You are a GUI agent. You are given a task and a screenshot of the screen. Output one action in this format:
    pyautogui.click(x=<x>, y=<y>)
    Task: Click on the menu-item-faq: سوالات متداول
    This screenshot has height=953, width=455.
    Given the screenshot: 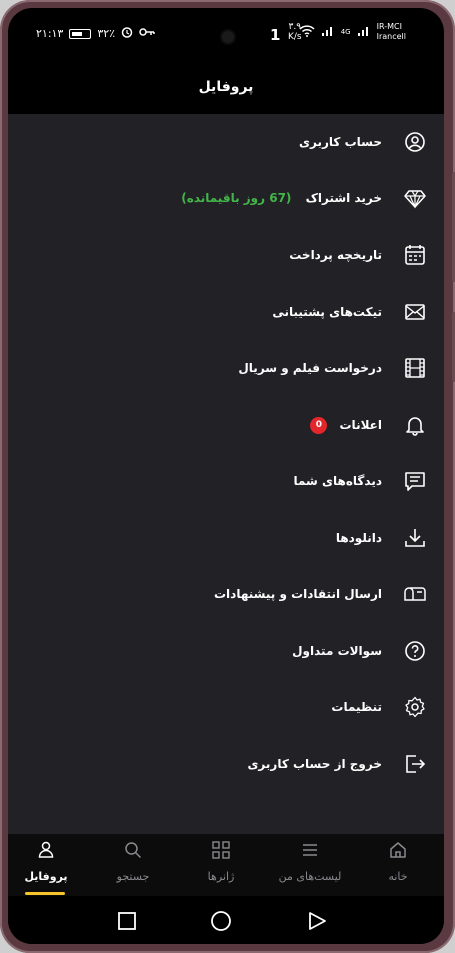 What is the action you would take?
    pyautogui.click(x=226, y=651)
    